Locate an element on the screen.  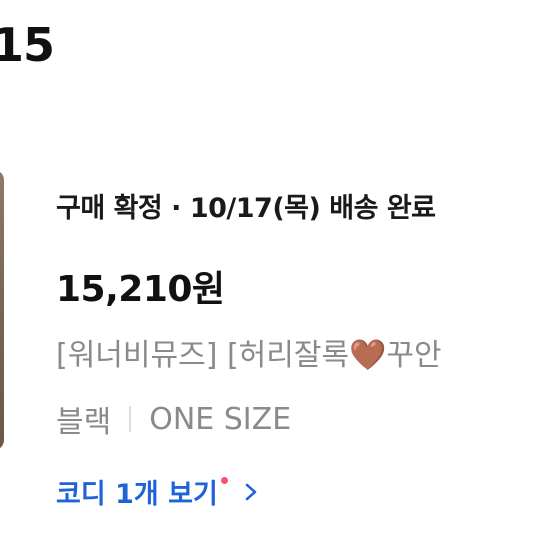
option-divider is located at coordinates (130, 419).